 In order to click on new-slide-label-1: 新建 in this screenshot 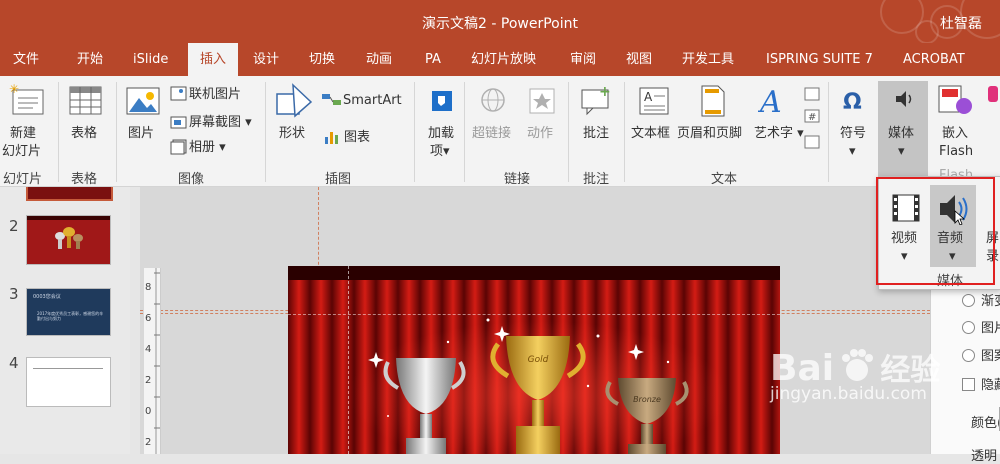, I will do `click(23, 133)`.